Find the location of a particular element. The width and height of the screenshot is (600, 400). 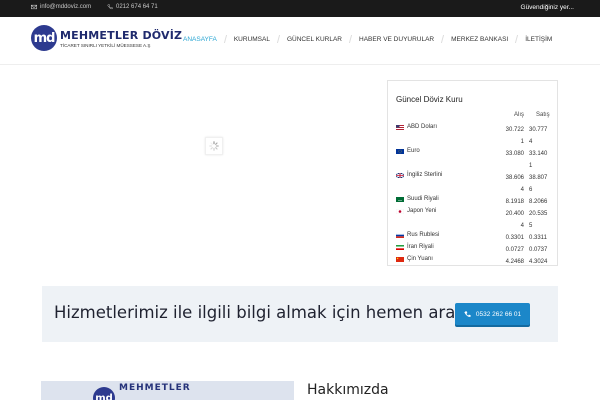

nav-item-kurumsal: KURUMSAL is located at coordinates (252, 39).